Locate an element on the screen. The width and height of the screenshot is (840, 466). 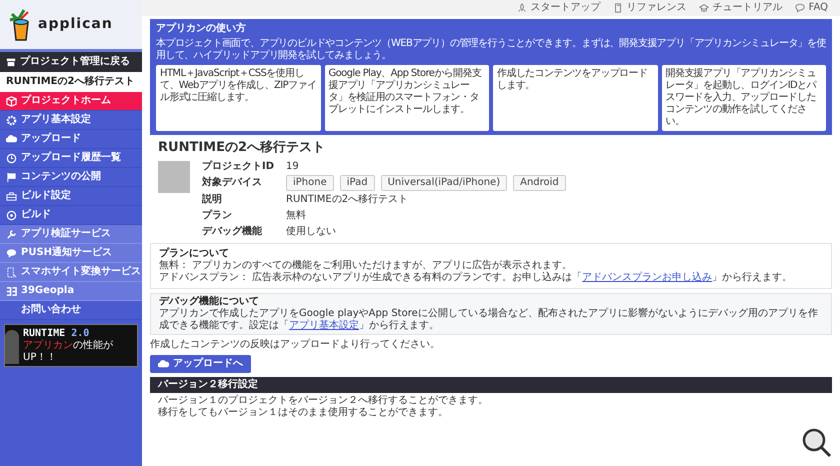
howto-title: アプリカンの使い方 is located at coordinates (201, 29).